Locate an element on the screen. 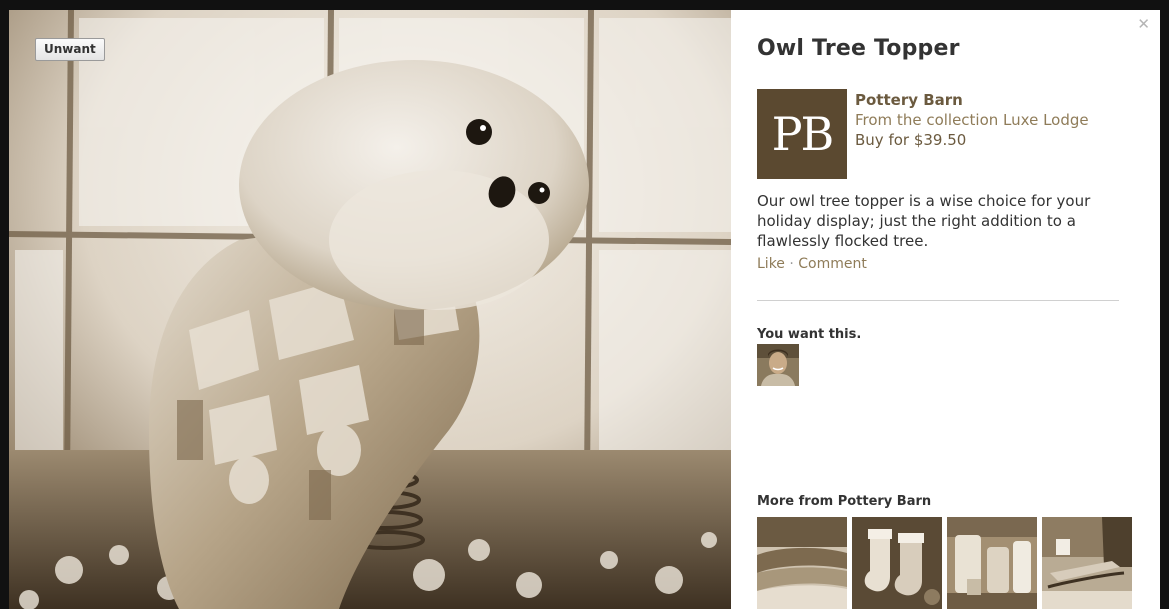  buy-link: Buy for $39.50 is located at coordinates (972, 140).